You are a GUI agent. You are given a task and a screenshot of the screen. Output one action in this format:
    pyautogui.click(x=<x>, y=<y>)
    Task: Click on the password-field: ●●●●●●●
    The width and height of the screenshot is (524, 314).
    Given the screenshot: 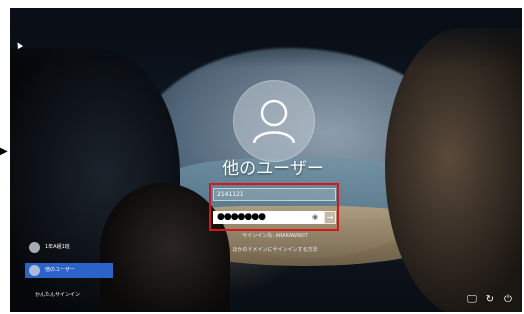 What is the action you would take?
    pyautogui.click(x=268, y=217)
    